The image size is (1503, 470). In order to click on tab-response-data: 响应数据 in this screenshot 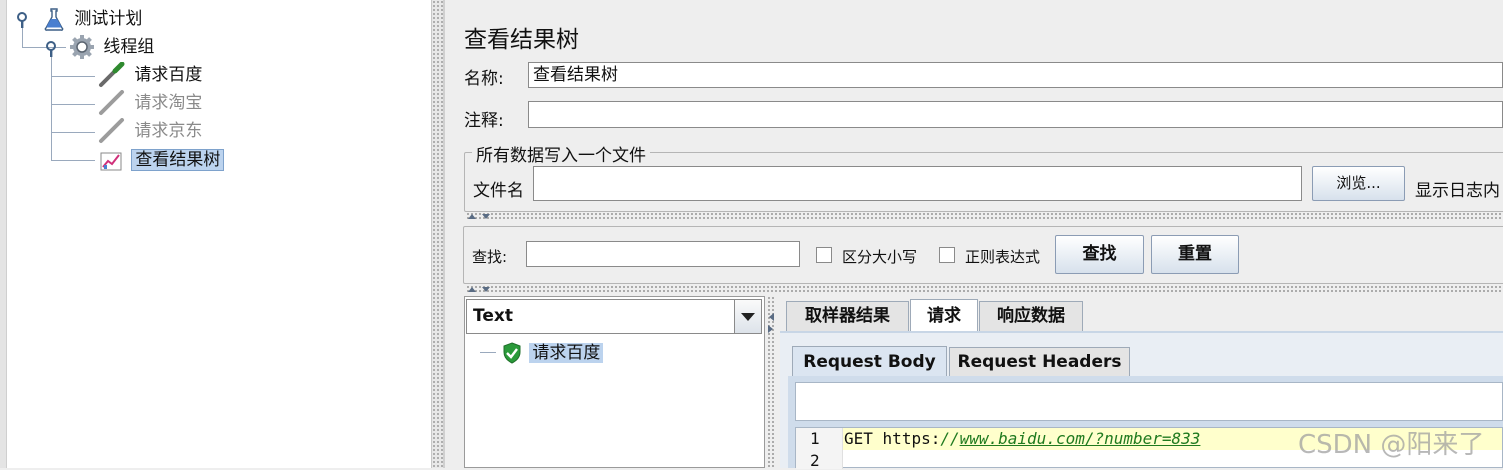, I will do `click(1031, 316)`.